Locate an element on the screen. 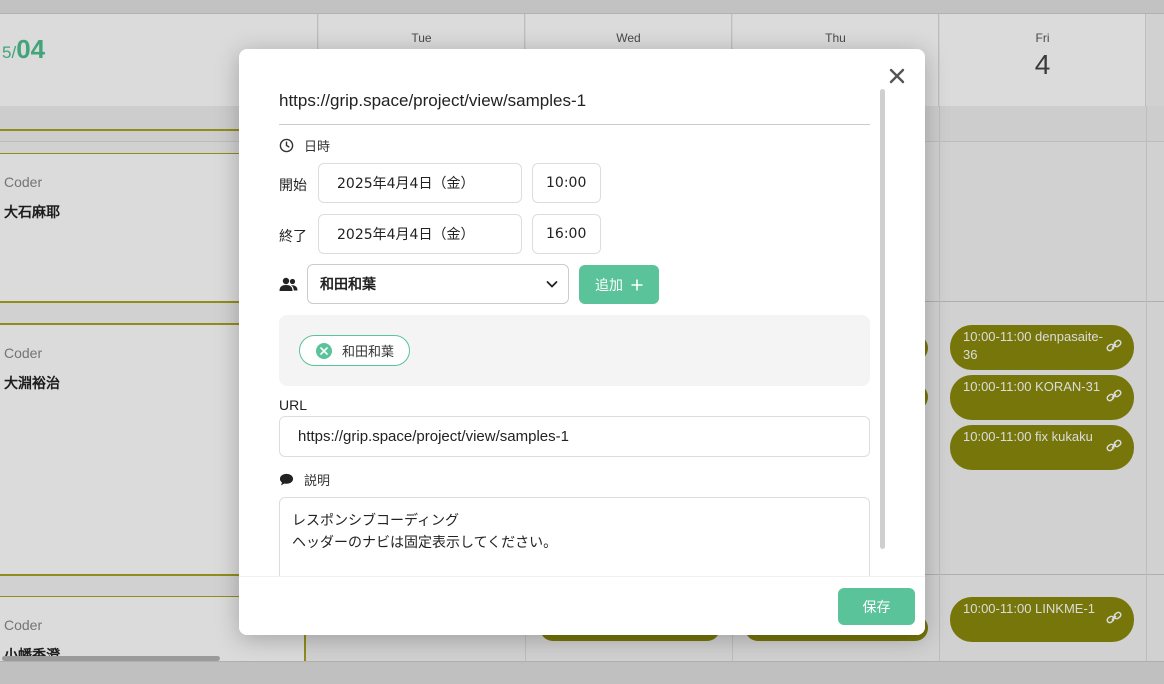  start-date-input: 2025年4月4日（金） is located at coordinates (420, 183).